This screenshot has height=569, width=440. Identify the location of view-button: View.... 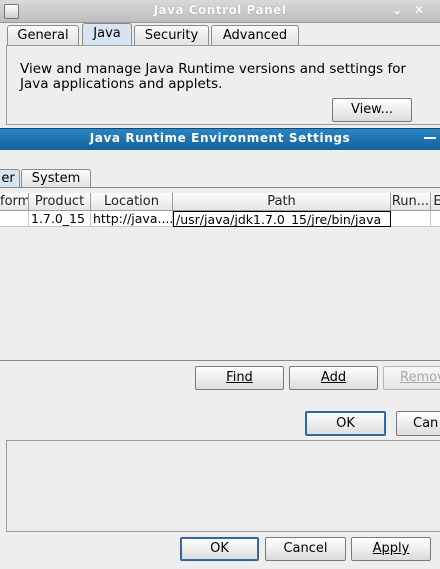
(372, 110).